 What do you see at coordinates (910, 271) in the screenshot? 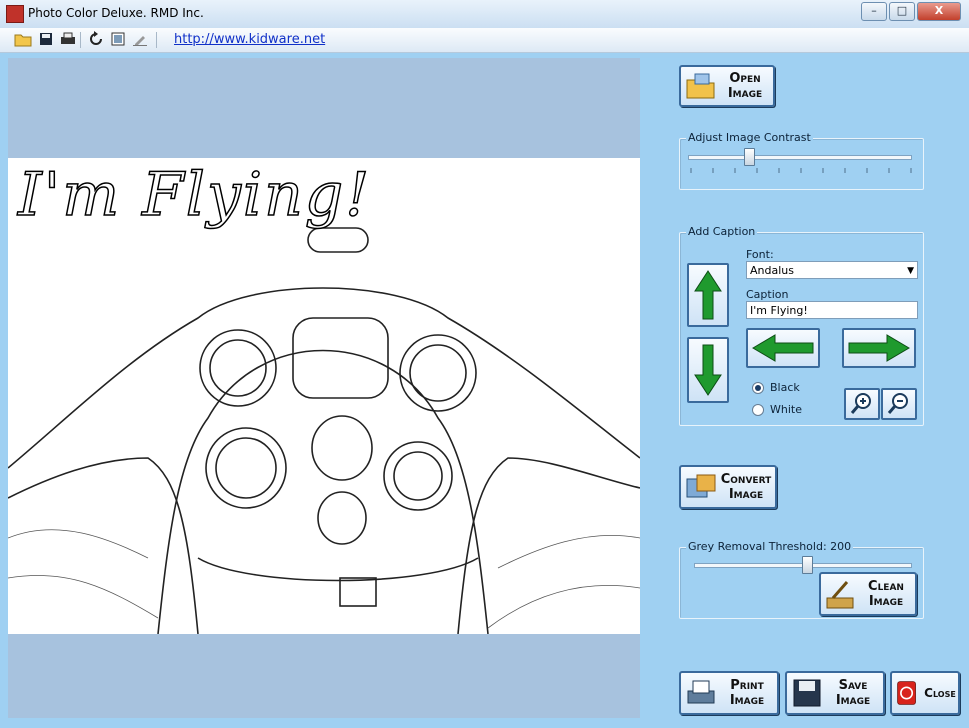
I see `chevron-down-icon: ▼` at bounding box center [910, 271].